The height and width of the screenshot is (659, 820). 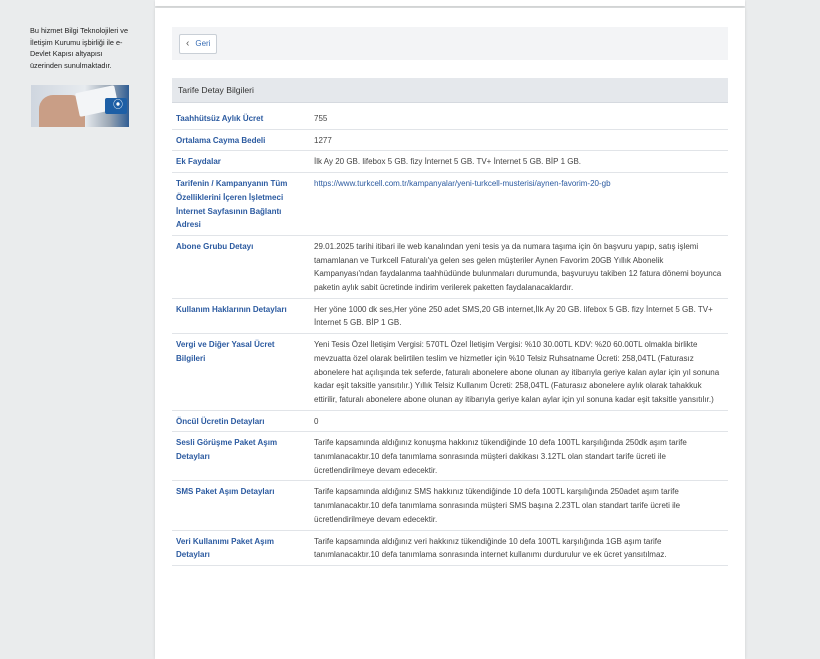 I want to click on table-row: Öncül Ücretin Detayları 0, so click(x=450, y=421).